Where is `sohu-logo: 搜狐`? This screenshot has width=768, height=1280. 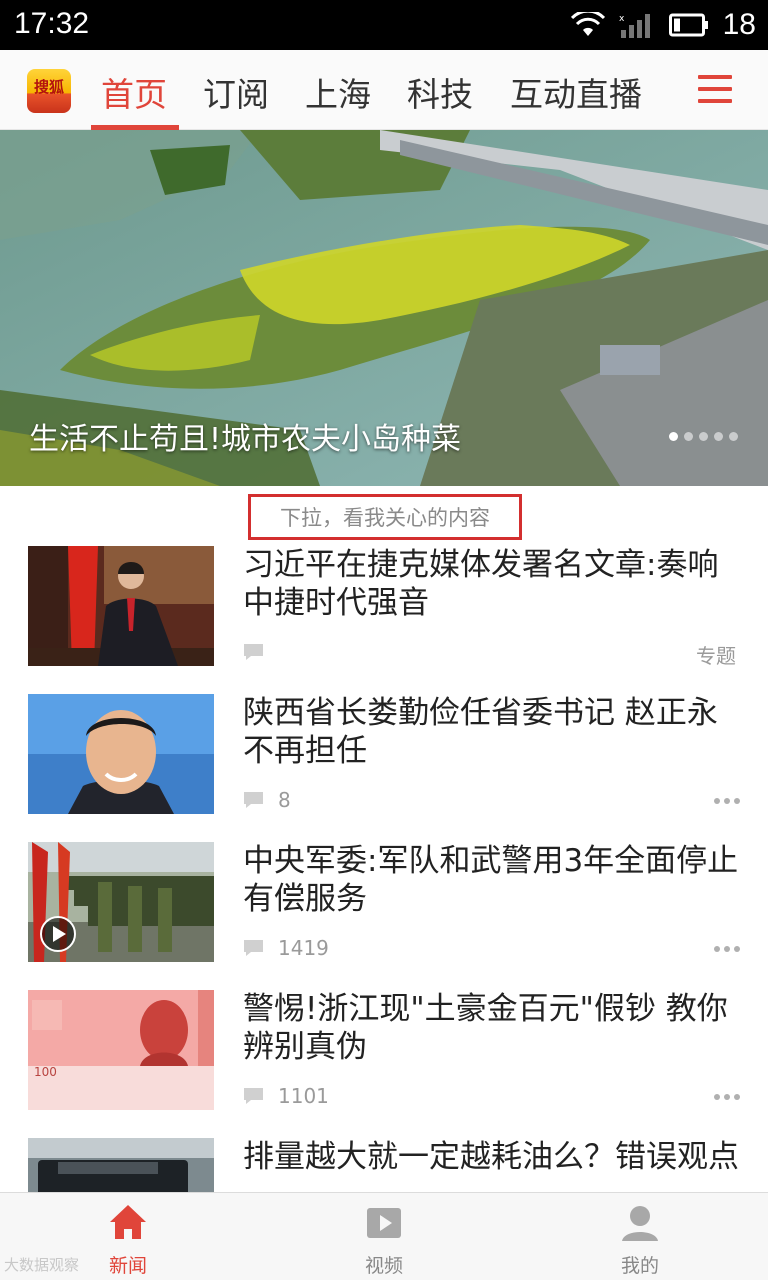
sohu-logo: 搜狐 is located at coordinates (49, 91).